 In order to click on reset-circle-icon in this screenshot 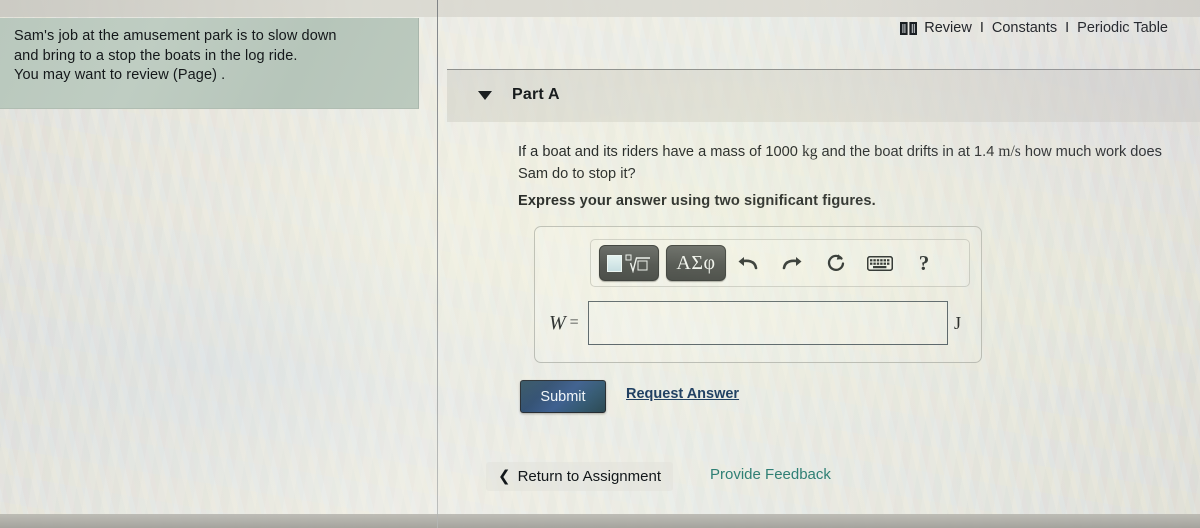, I will do `click(836, 263)`.